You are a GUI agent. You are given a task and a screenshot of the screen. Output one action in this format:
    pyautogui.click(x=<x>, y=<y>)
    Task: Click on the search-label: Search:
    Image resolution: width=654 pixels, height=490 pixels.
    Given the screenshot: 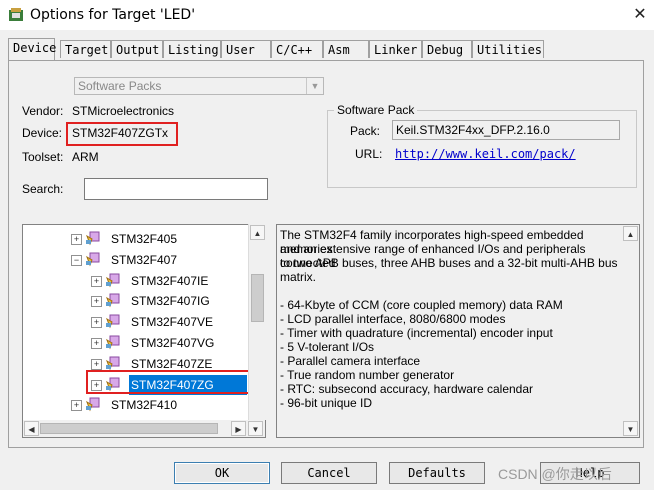 What is the action you would take?
    pyautogui.click(x=43, y=189)
    